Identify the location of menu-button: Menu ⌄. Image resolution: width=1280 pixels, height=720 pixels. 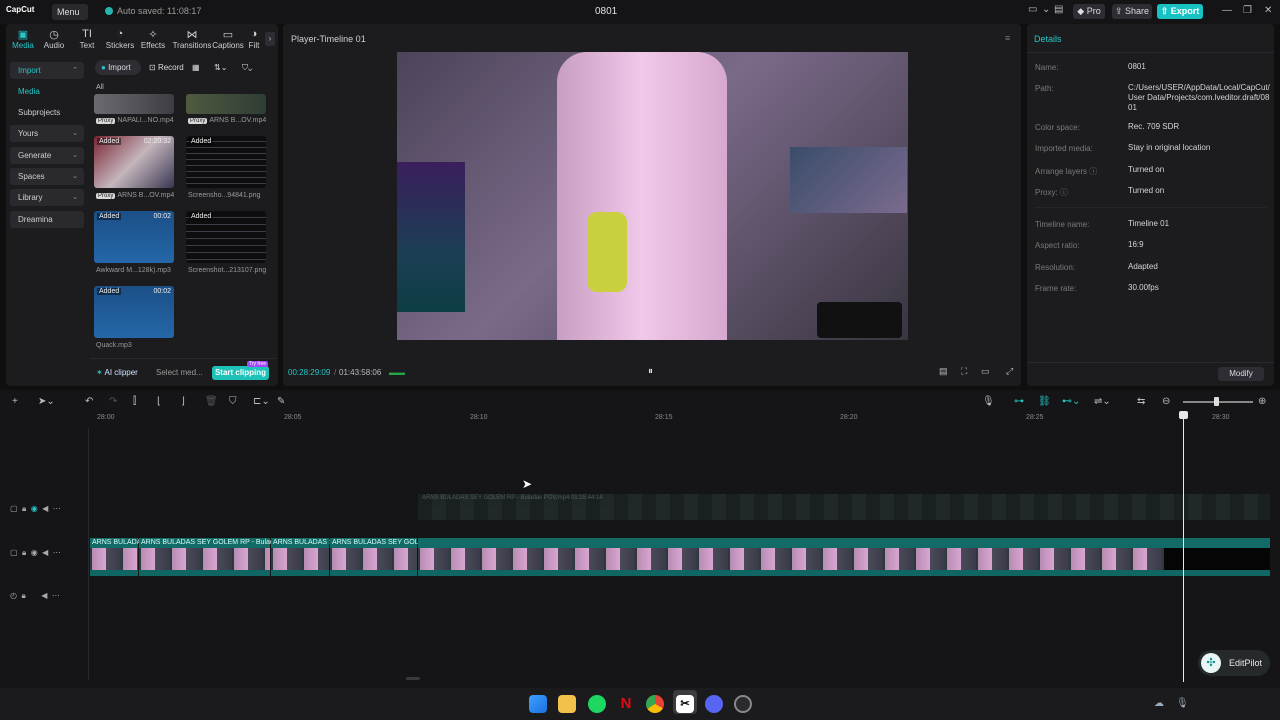
(70, 18).